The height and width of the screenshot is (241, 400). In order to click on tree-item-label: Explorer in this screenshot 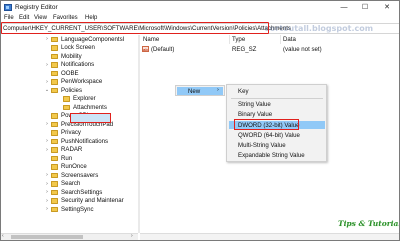, I will do `click(84, 98)`.